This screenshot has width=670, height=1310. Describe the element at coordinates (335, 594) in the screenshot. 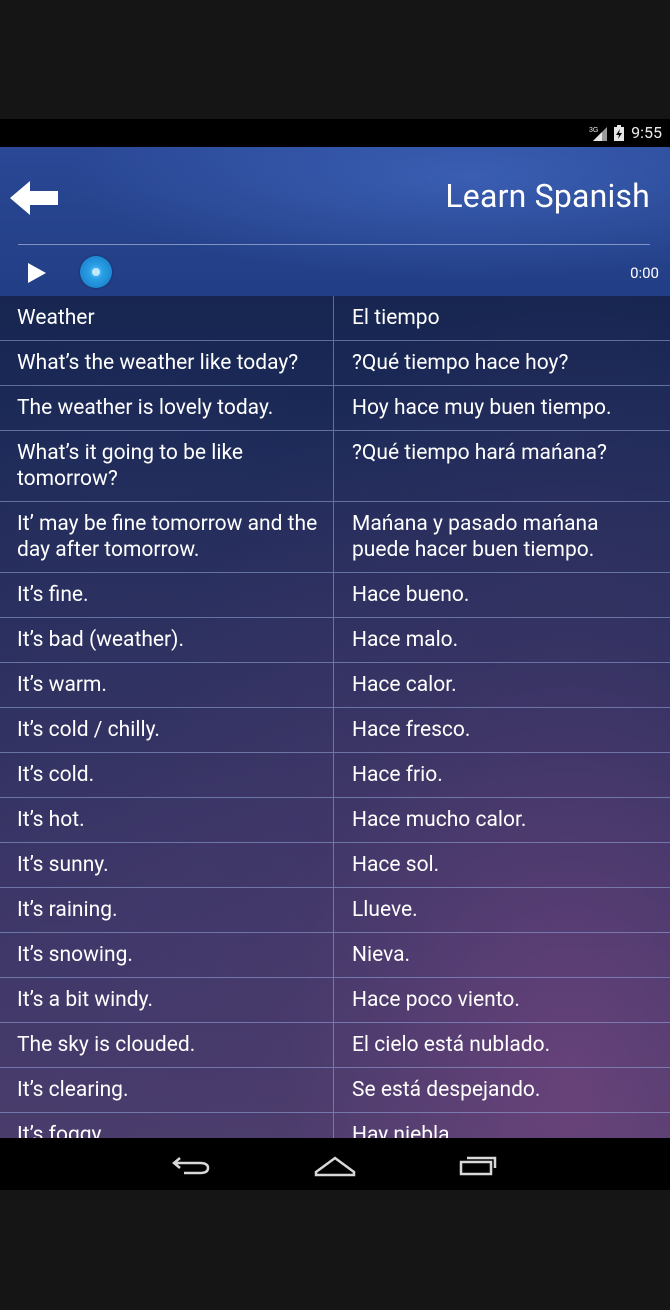

I see `phrase-row: It’s fine. Hace bueno.` at that location.